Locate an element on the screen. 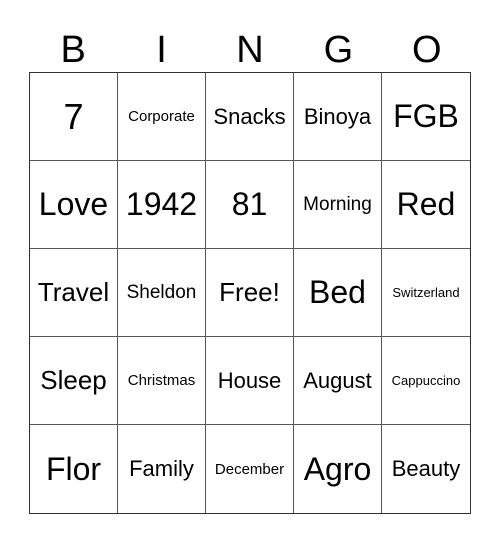 This screenshot has width=500, height=544. bingo-cell: 7 is located at coordinates (74, 117).